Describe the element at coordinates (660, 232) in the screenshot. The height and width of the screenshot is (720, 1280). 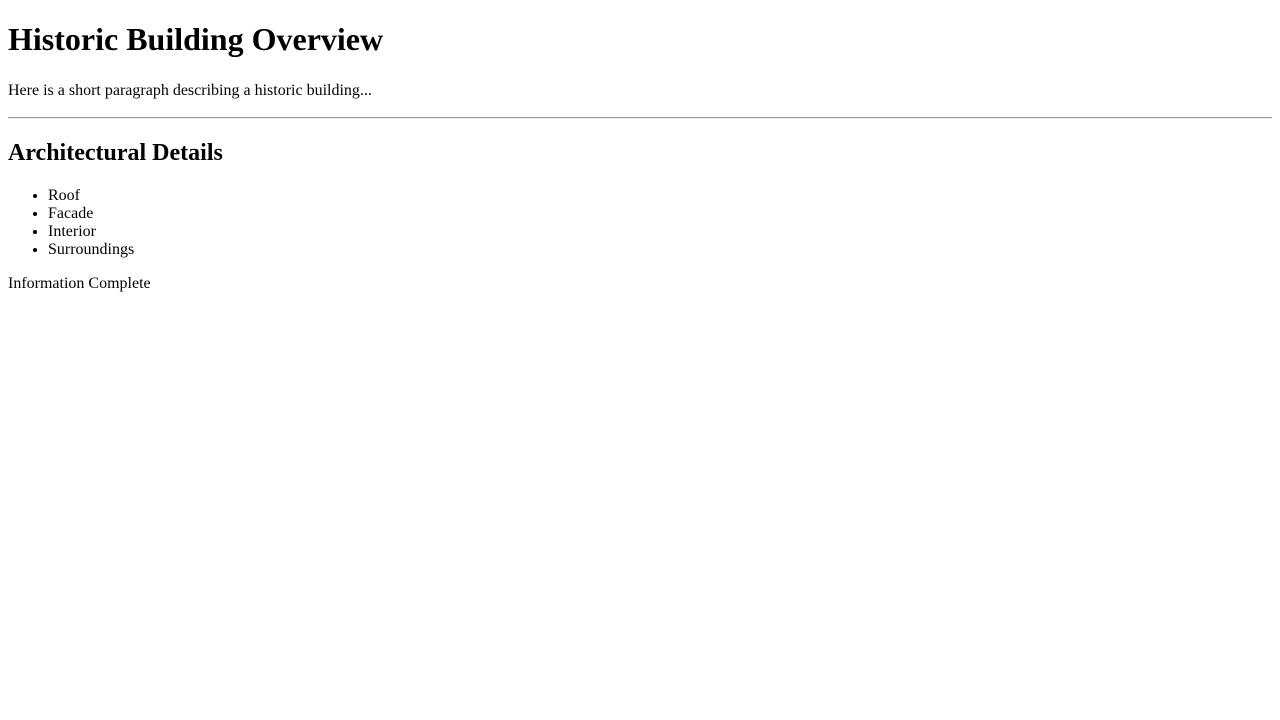
I see `list-item-interior: Interior` at that location.